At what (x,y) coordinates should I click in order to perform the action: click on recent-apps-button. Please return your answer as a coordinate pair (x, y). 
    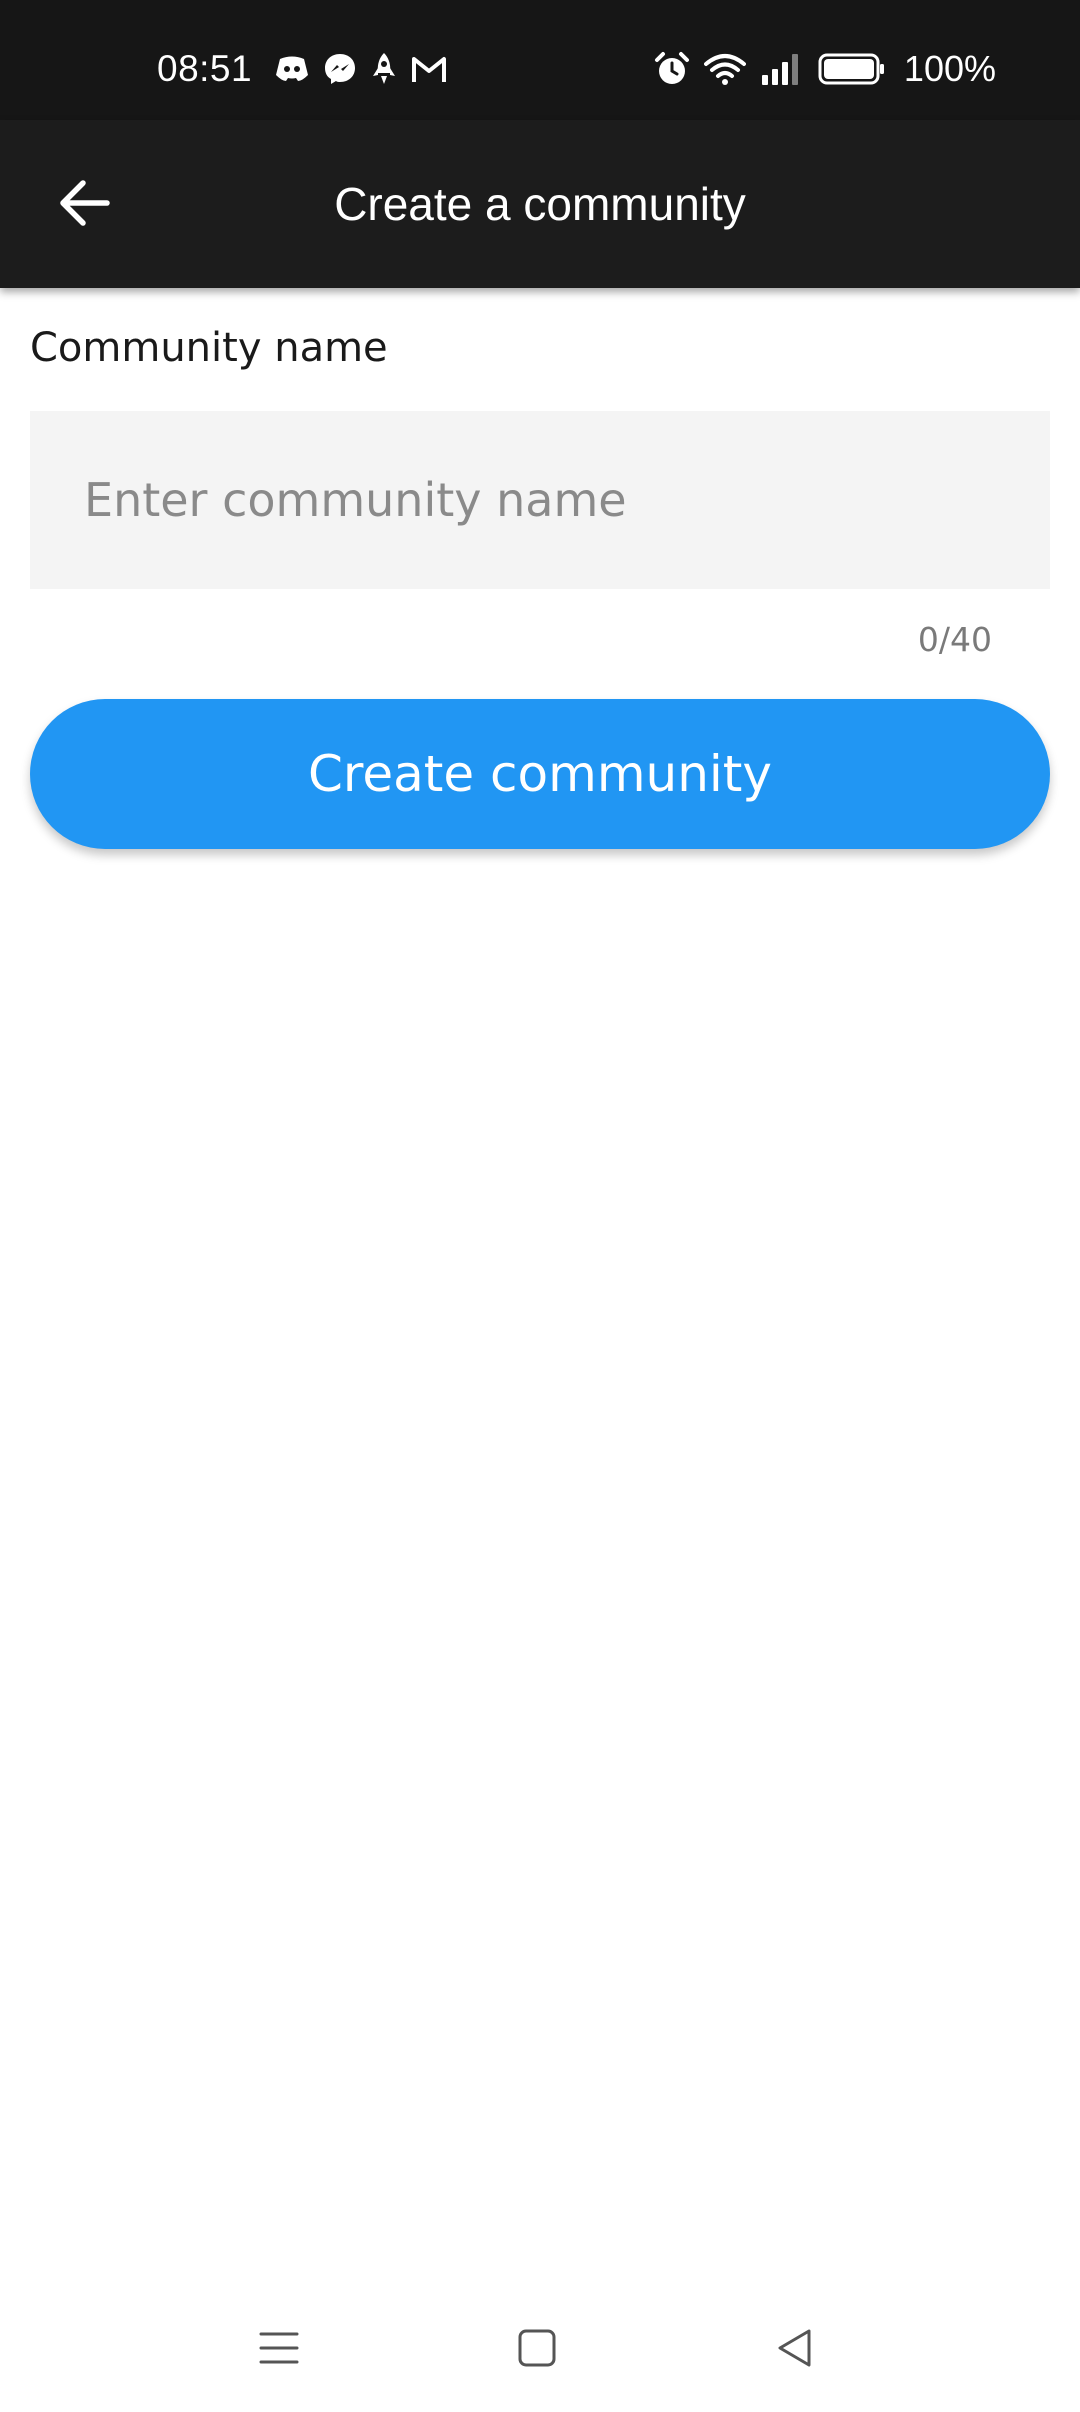
    Looking at the image, I should click on (279, 2350).